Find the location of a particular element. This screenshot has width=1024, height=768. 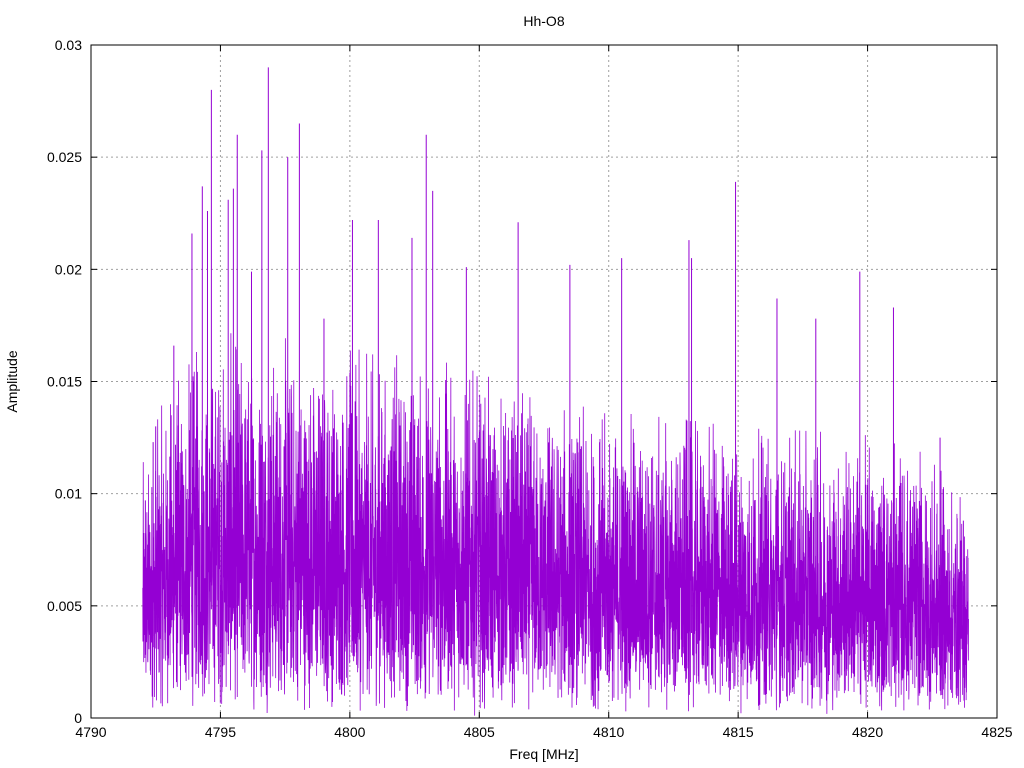

x-tick-label: 4790 is located at coordinates (90, 732).